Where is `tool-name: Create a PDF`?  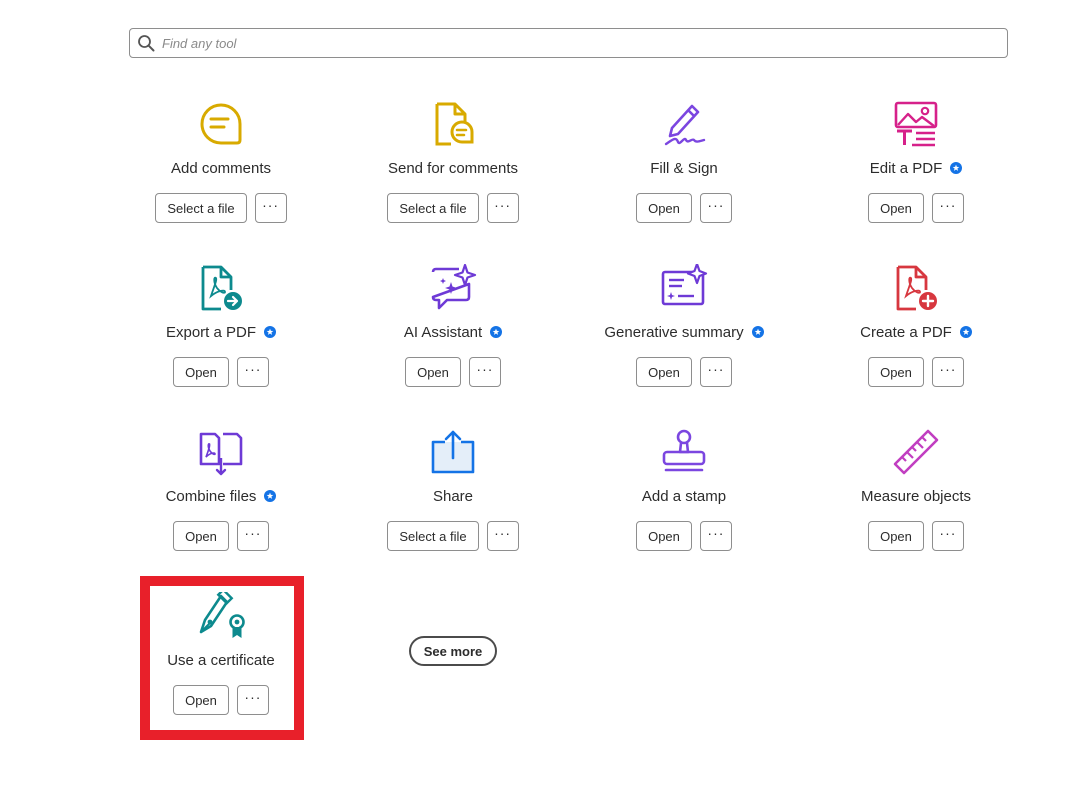
tool-name: Create a PDF is located at coordinates (906, 332).